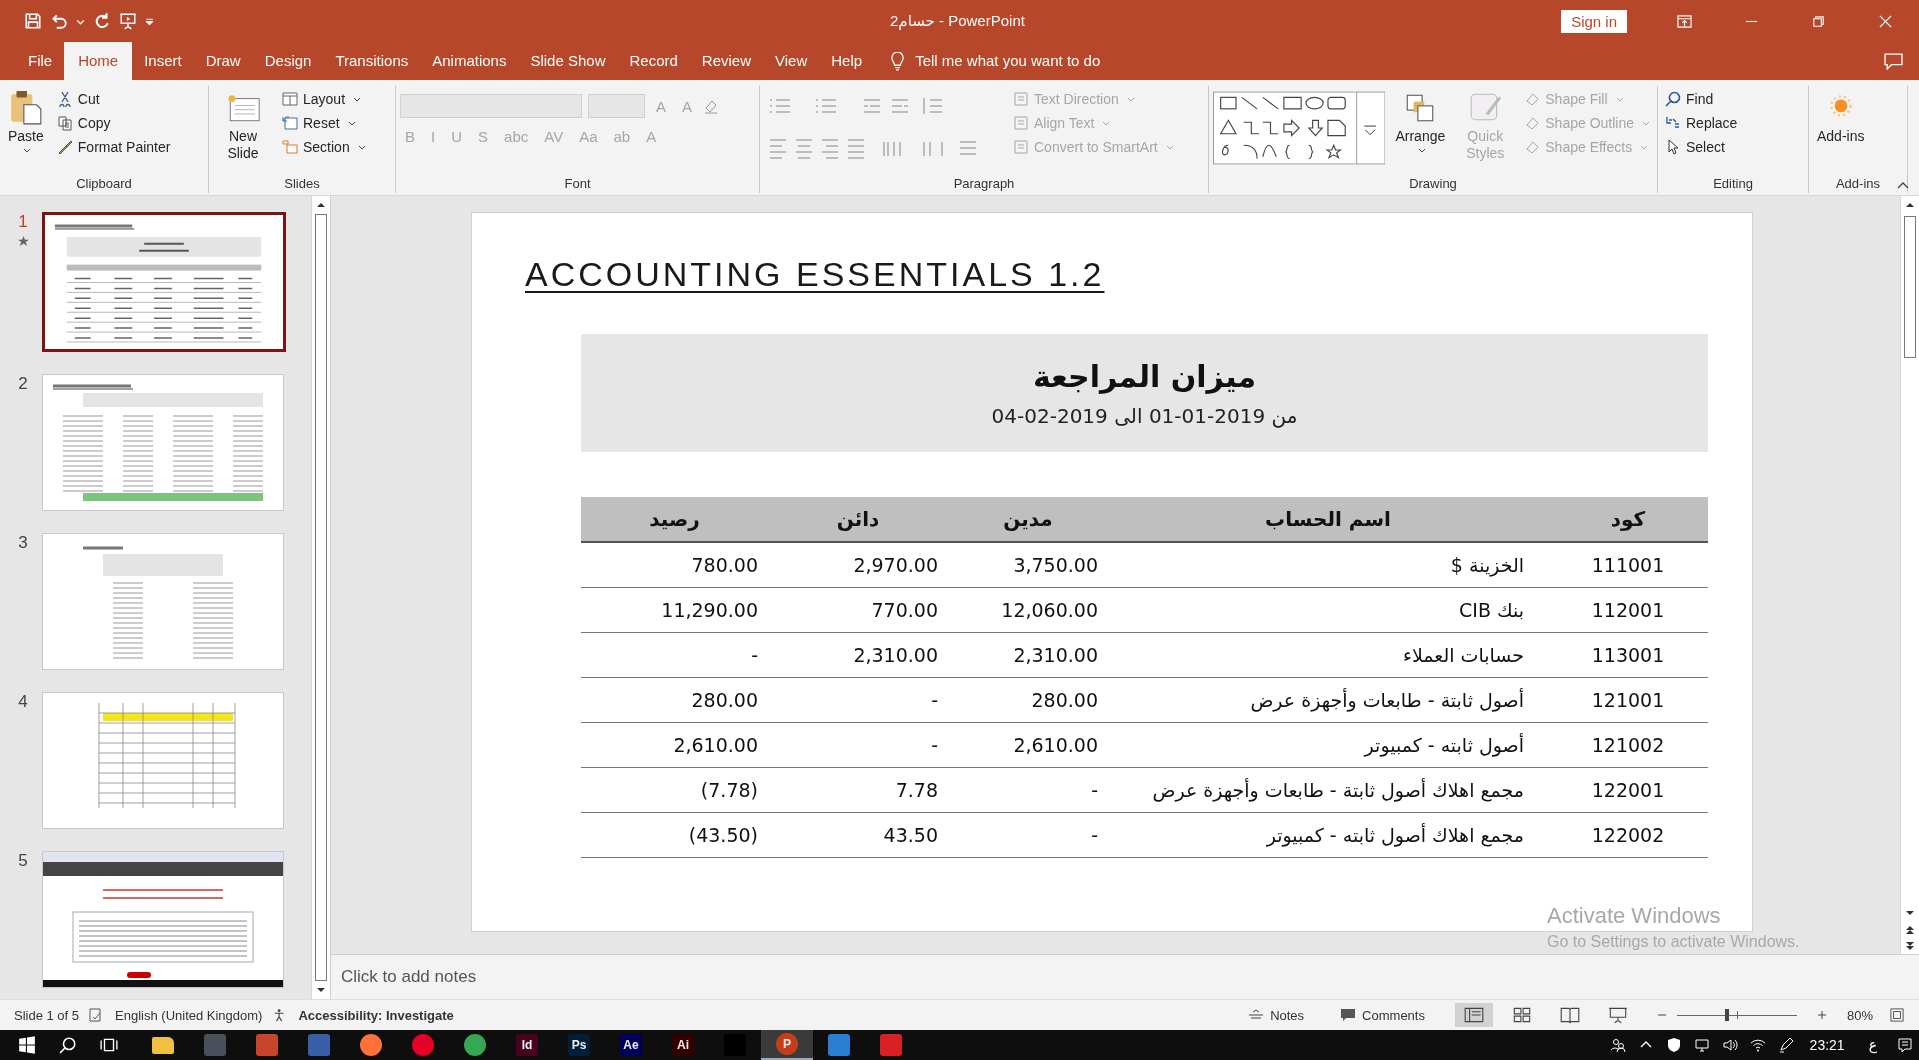 The height and width of the screenshot is (1060, 1919). I want to click on accessibility-status: Accessibility: Investigate, so click(376, 1015).